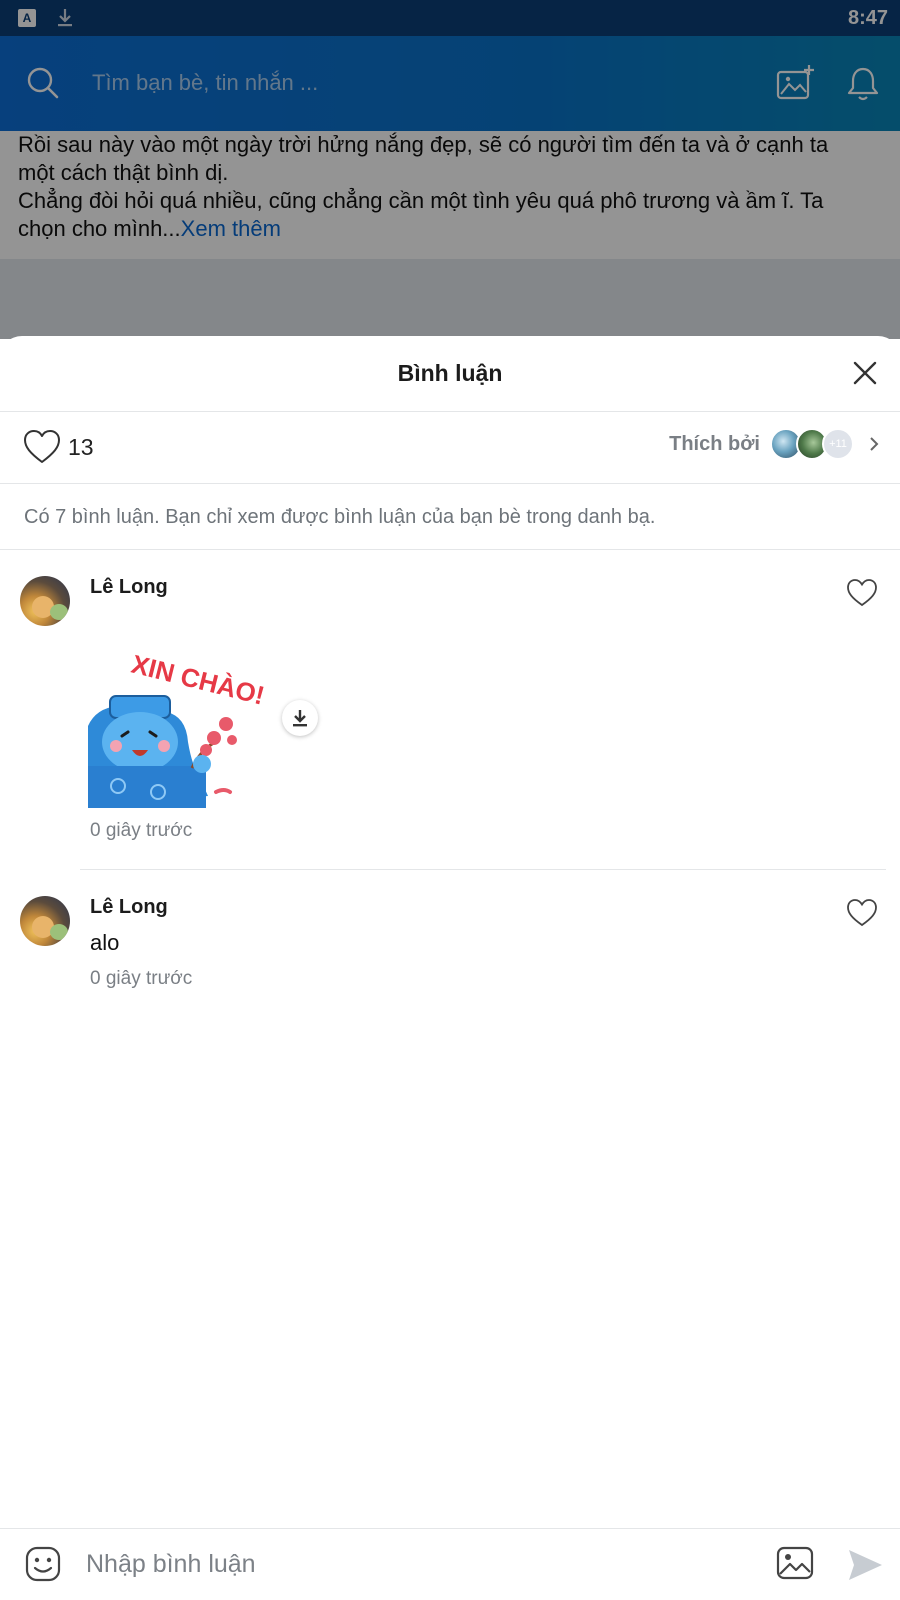 This screenshot has height=1600, width=900. I want to click on like-count: 13, so click(81, 447).